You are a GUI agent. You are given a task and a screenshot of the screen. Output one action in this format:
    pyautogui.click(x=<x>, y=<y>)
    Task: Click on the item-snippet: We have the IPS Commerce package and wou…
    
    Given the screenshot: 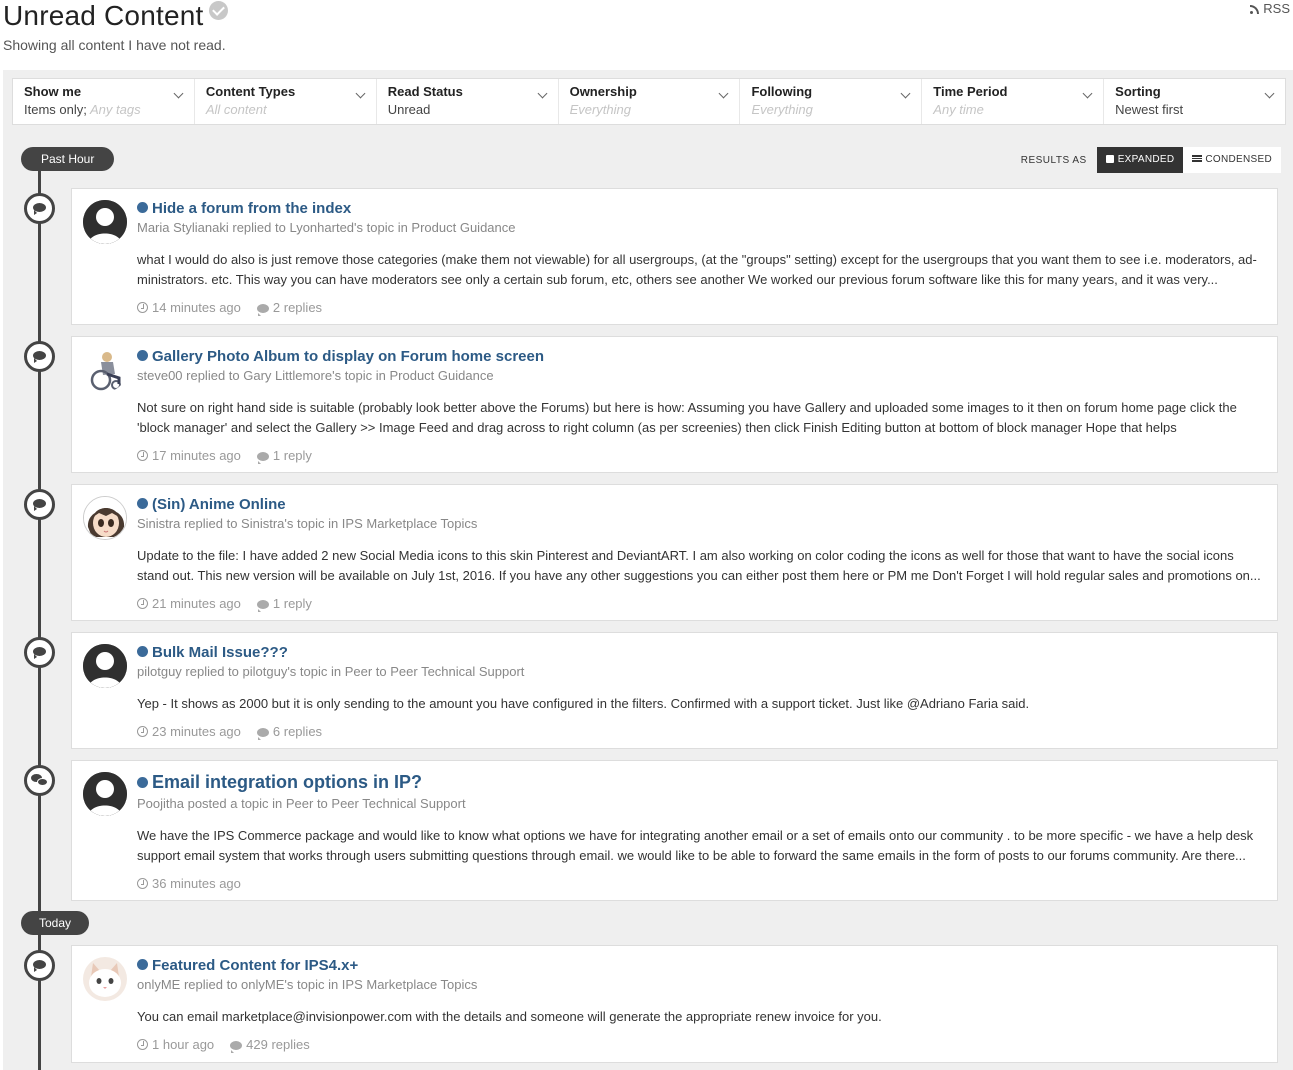 What is the action you would take?
    pyautogui.click(x=695, y=845)
    